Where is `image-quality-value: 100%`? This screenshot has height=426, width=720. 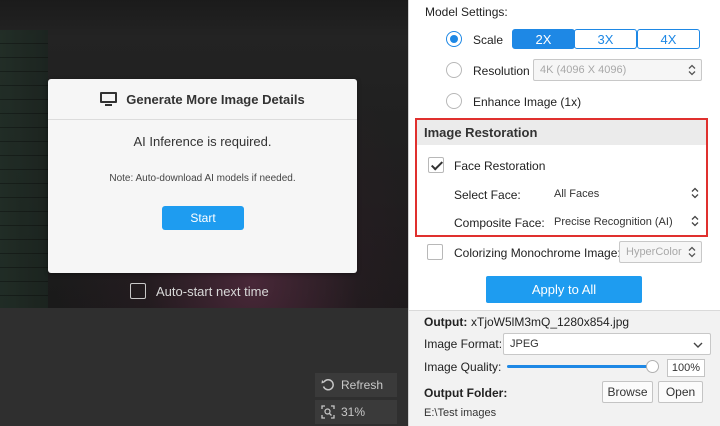 image-quality-value: 100% is located at coordinates (686, 368).